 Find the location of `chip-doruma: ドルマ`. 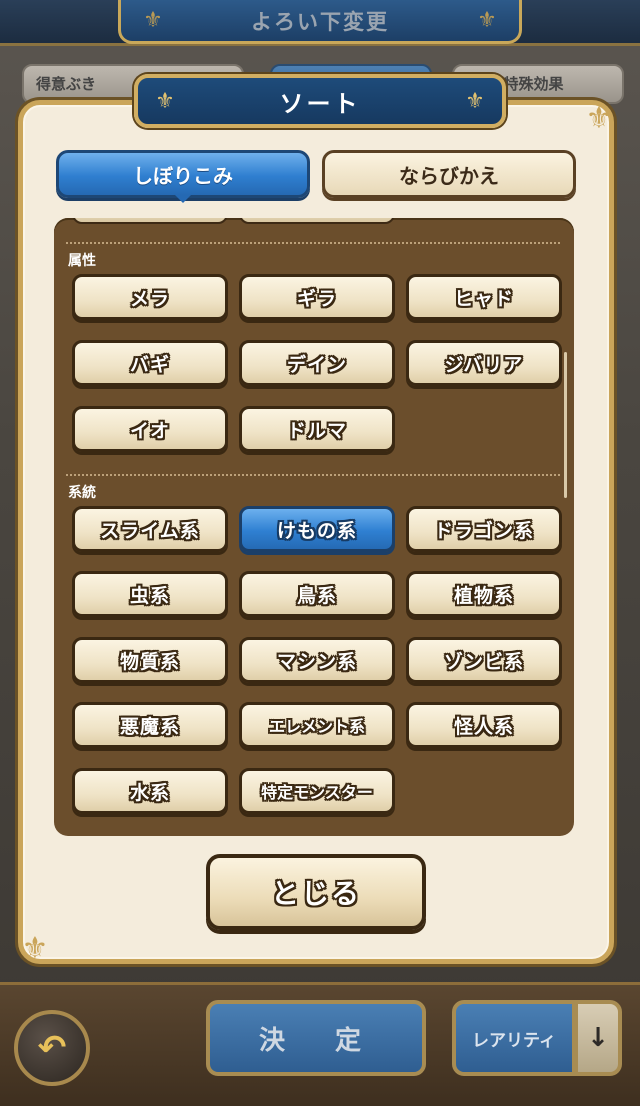

chip-doruma: ドルマ is located at coordinates (317, 429).